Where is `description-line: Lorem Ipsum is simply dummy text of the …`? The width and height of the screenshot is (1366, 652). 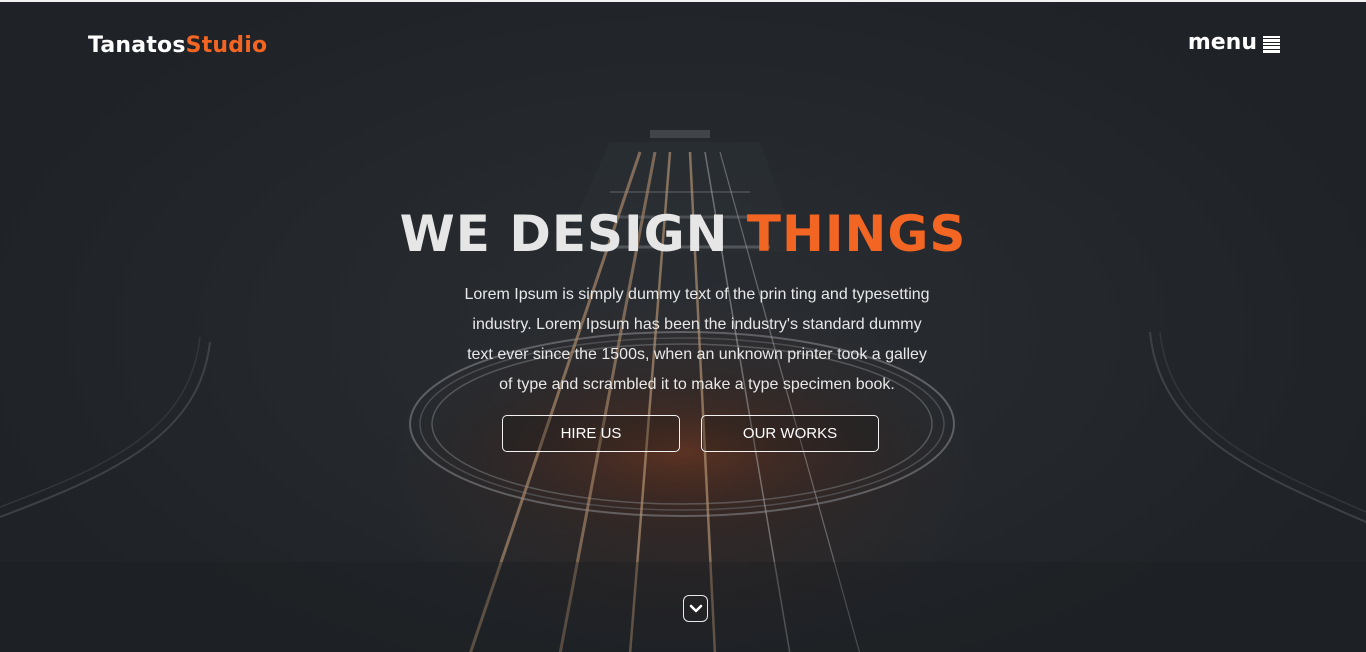
description-line: Lorem Ipsum is simply dummy text of the … is located at coordinates (697, 294).